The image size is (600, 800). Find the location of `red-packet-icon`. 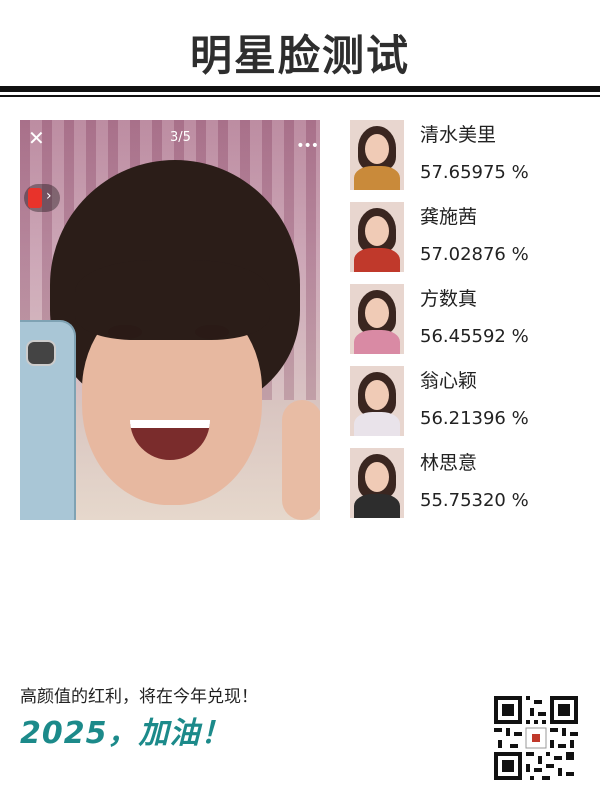

red-packet-icon is located at coordinates (35, 198).